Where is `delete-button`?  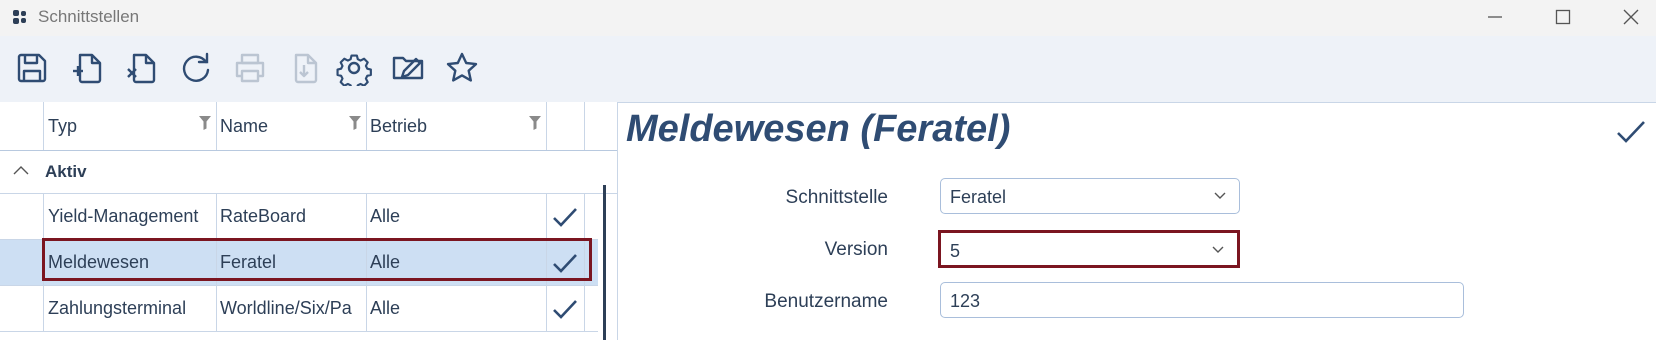
delete-button is located at coordinates (142, 68).